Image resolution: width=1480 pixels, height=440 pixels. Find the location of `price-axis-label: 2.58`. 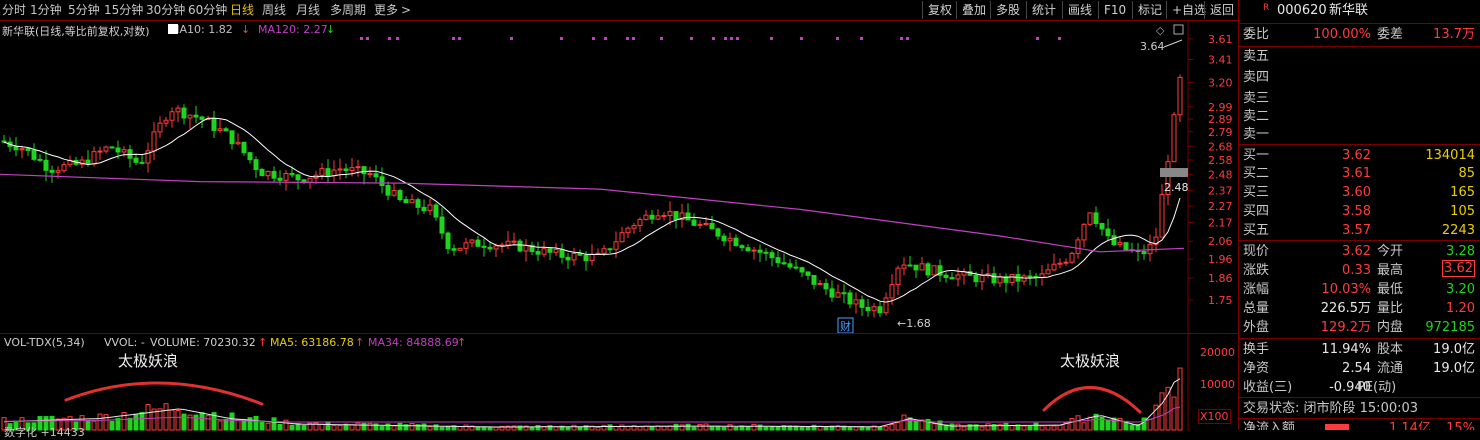

price-axis-label: 2.58 is located at coordinates (1220, 160).